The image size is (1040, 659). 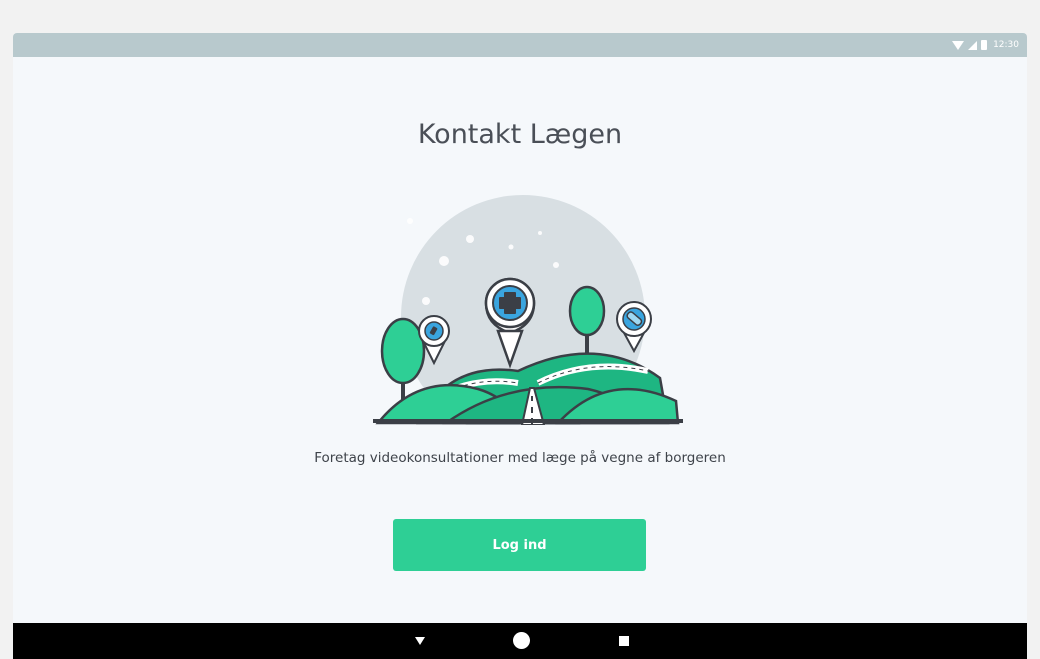 What do you see at coordinates (1006, 45) in the screenshot?
I see `status-clock: 12:30` at bounding box center [1006, 45].